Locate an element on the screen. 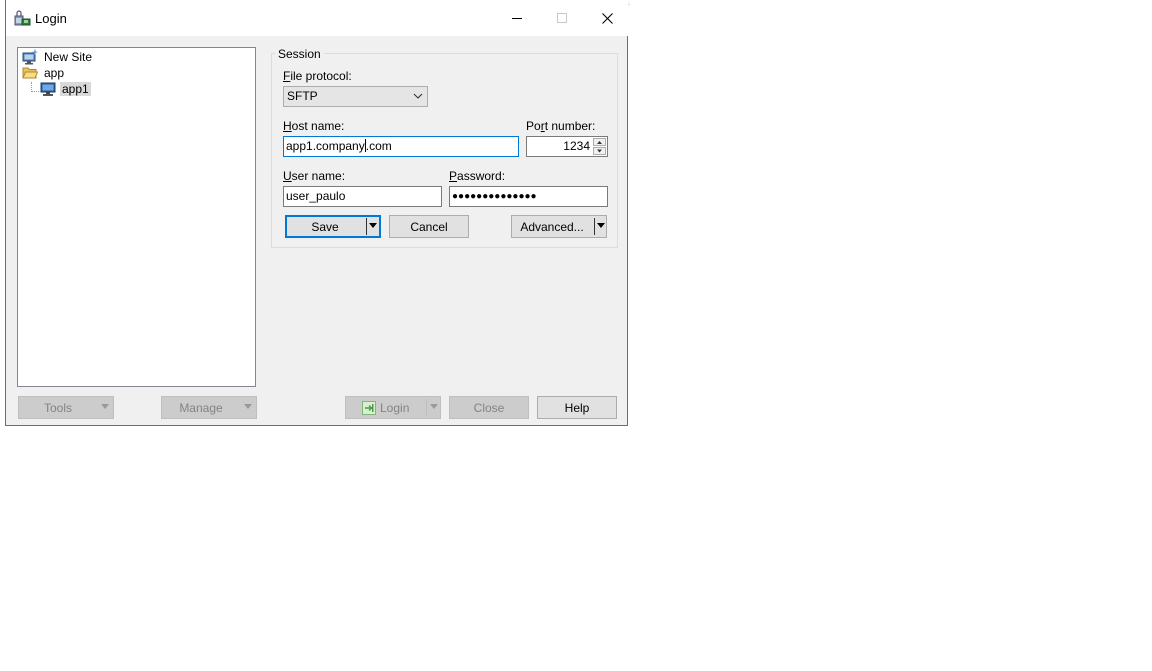  close-label: Close is located at coordinates (489, 407).